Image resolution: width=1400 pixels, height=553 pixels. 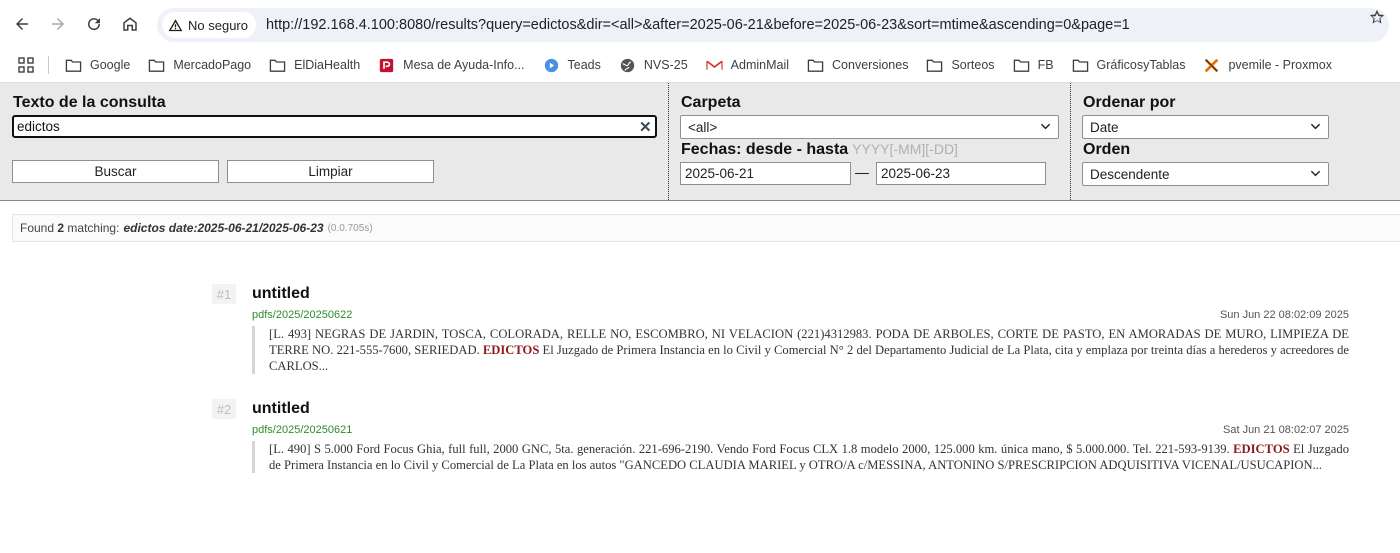 I want to click on bookmark-item: ElDiaHealth, so click(x=314, y=65).